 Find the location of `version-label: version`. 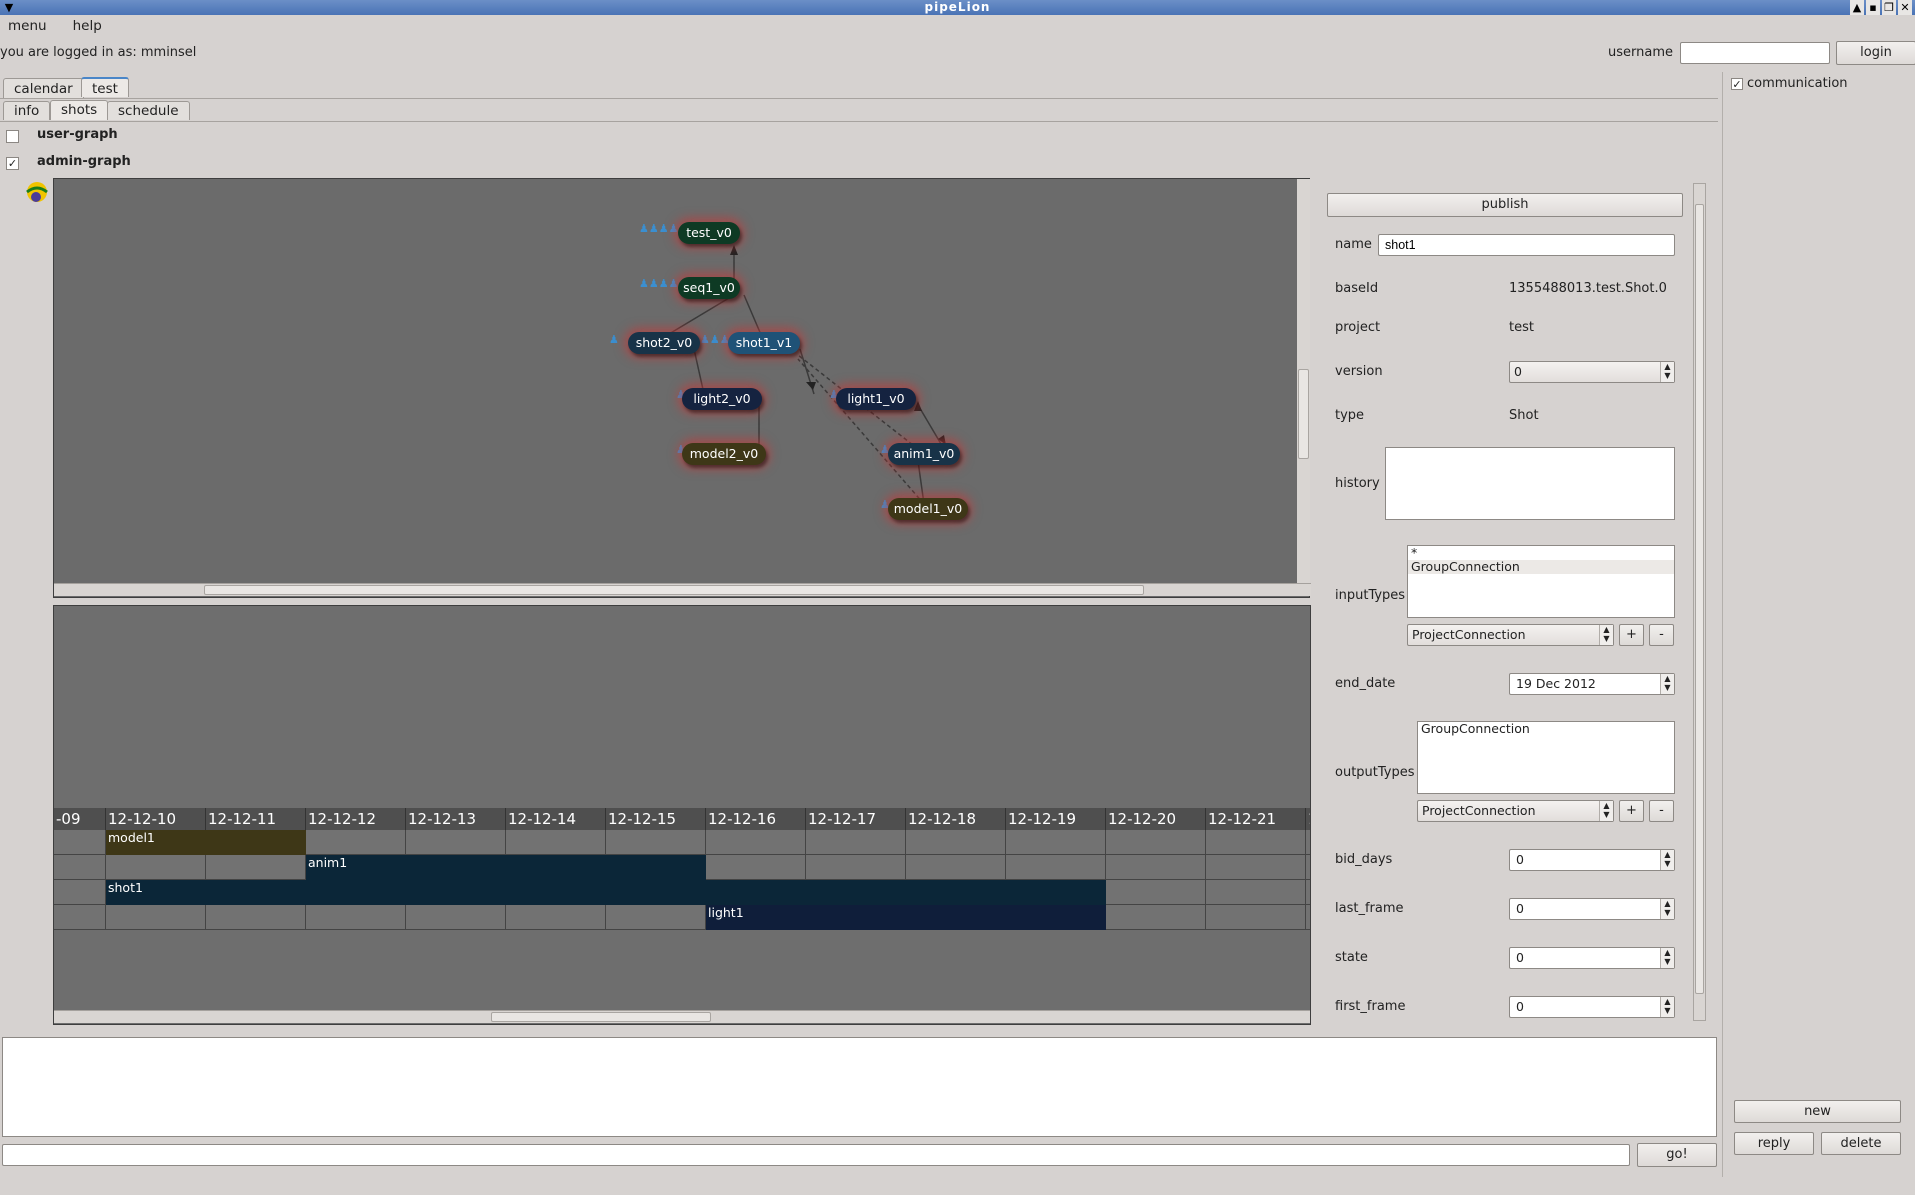

version-label: version is located at coordinates (1359, 371).